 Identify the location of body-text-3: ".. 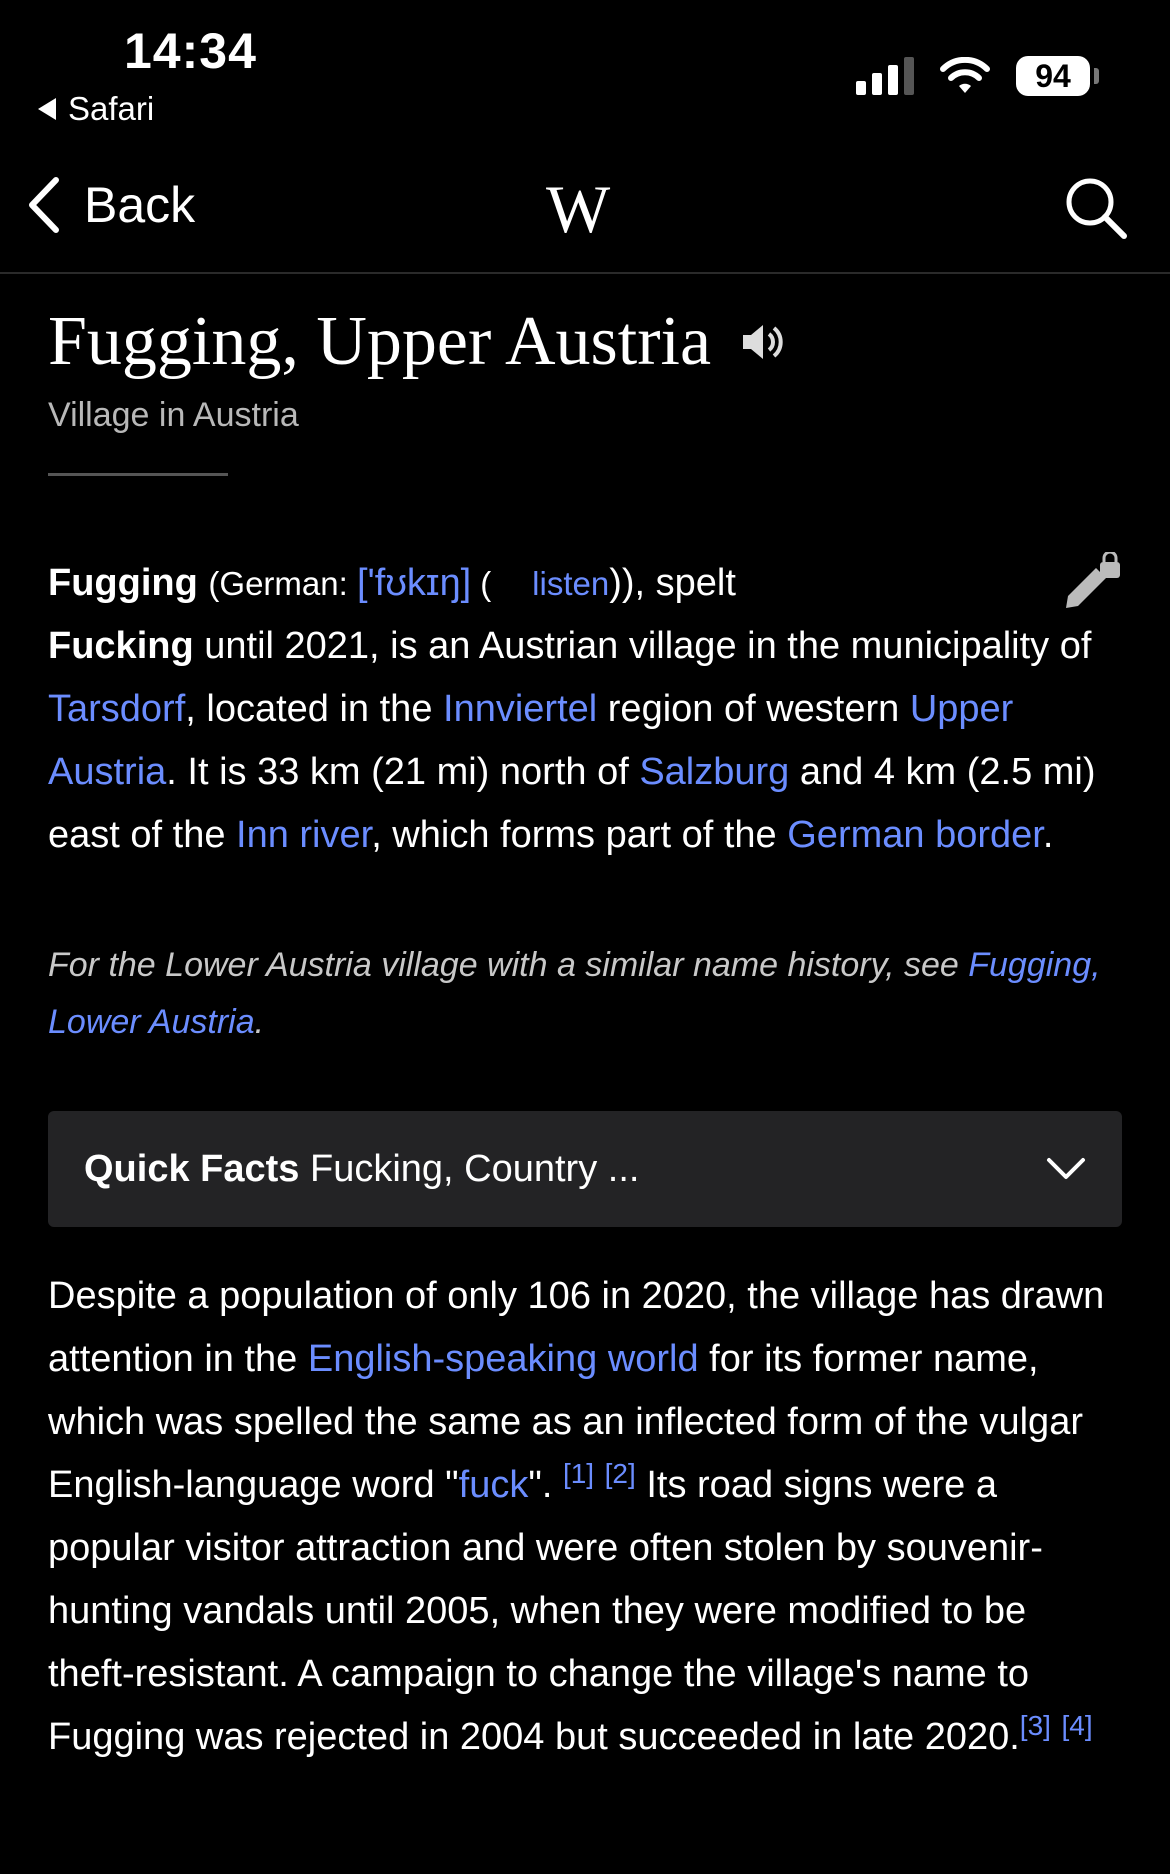
(545, 1485).